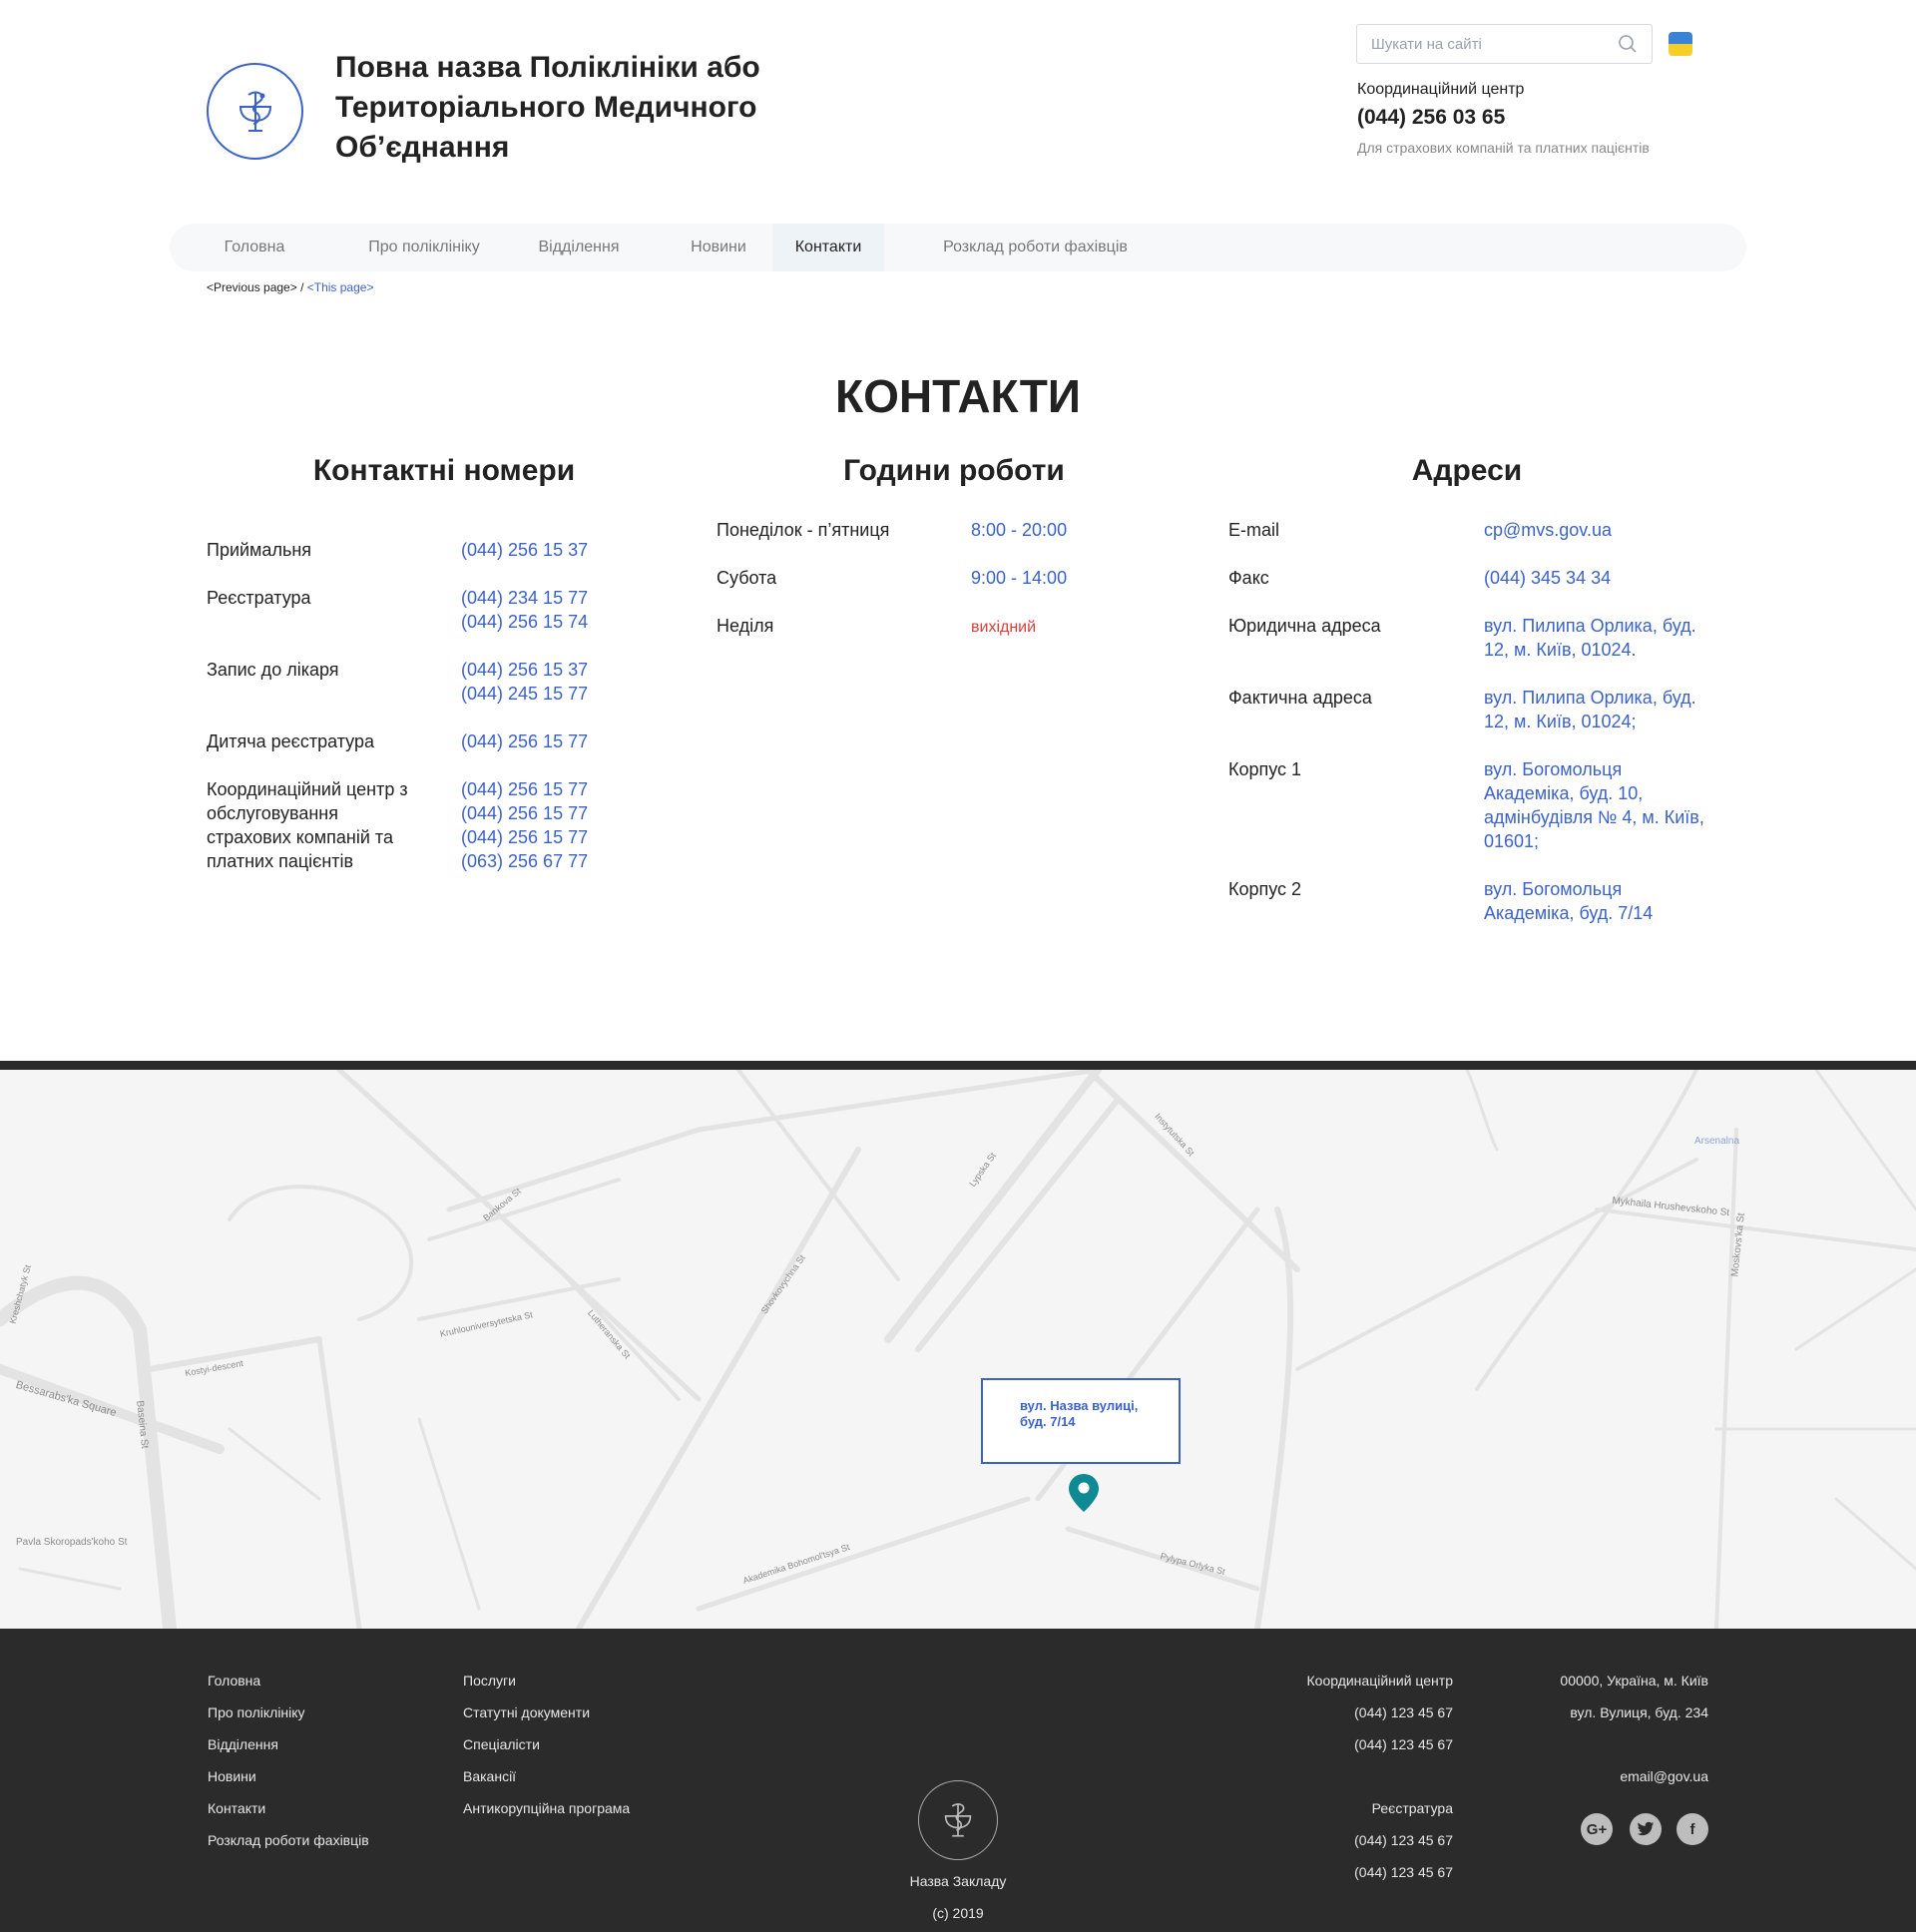 This screenshot has width=1916, height=1932. I want to click on fax-link: (044) 345 34 34, so click(1547, 578).